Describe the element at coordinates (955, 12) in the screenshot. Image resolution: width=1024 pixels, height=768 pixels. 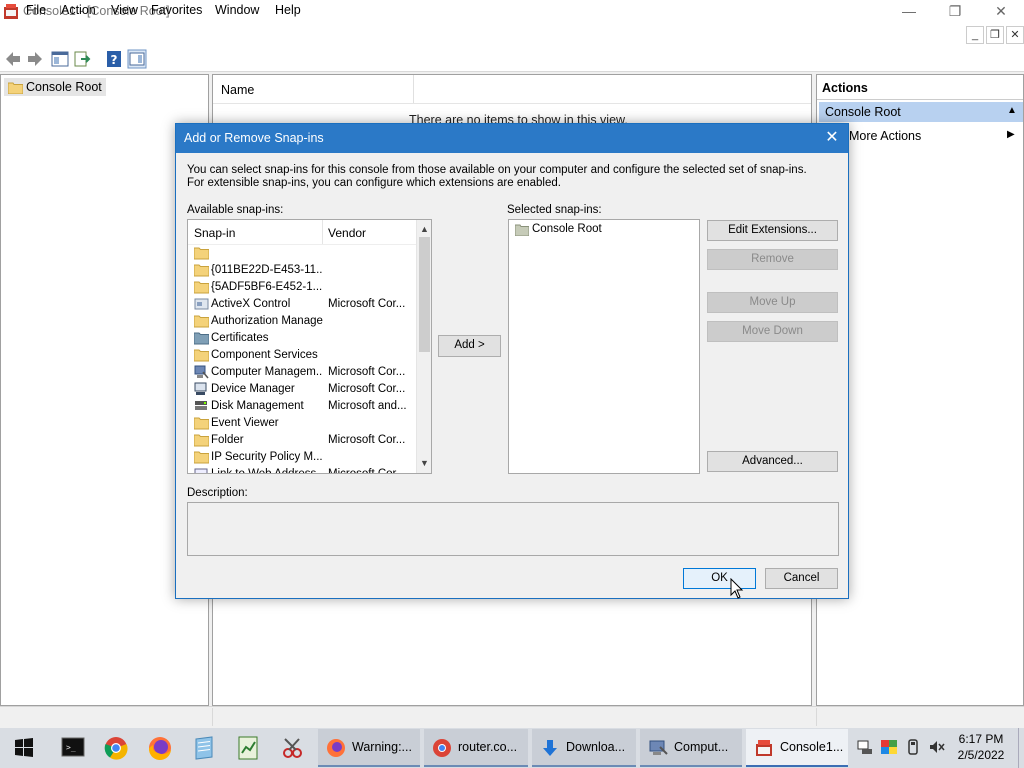
I see `maximize-button: ❐` at that location.